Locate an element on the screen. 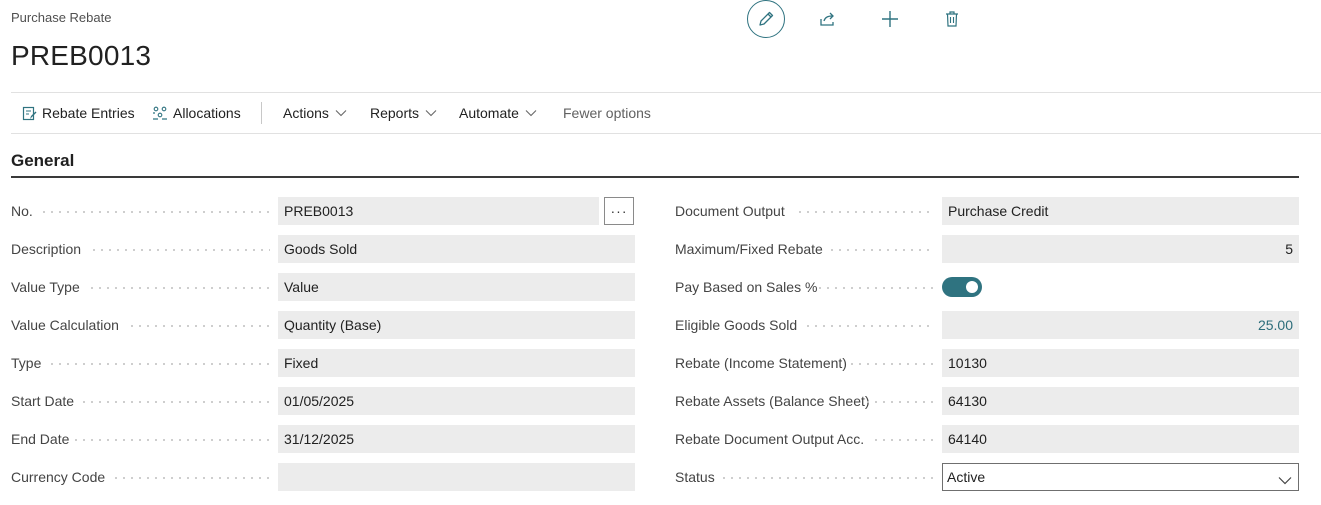 The width and height of the screenshot is (1321, 505). field-rebate-document-output-acc: Rebate Document Output Acc. 64140 is located at coordinates (655, 439).